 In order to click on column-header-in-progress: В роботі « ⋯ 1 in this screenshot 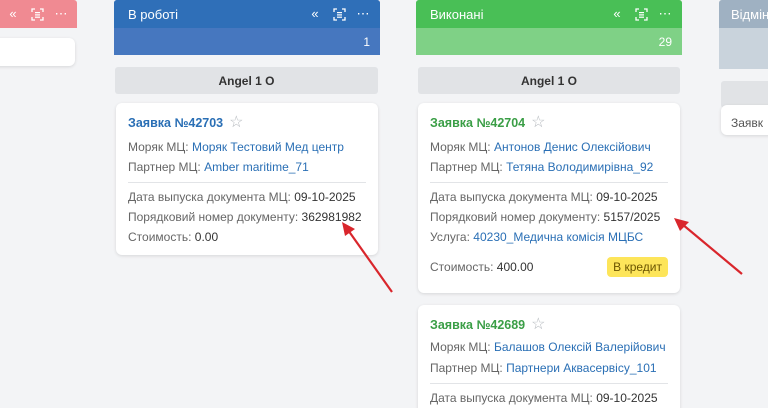, I will do `click(247, 27)`.